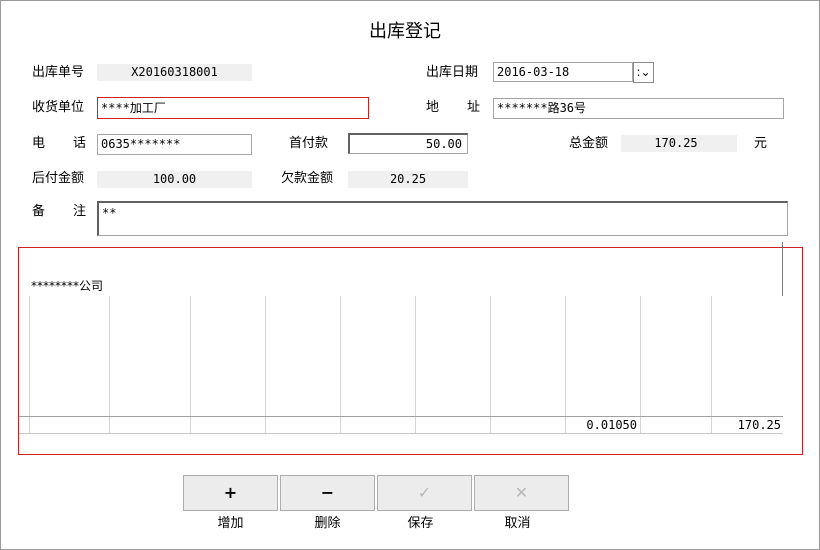  Describe the element at coordinates (405, 31) in the screenshot. I see `window-title: 出库登记` at that location.